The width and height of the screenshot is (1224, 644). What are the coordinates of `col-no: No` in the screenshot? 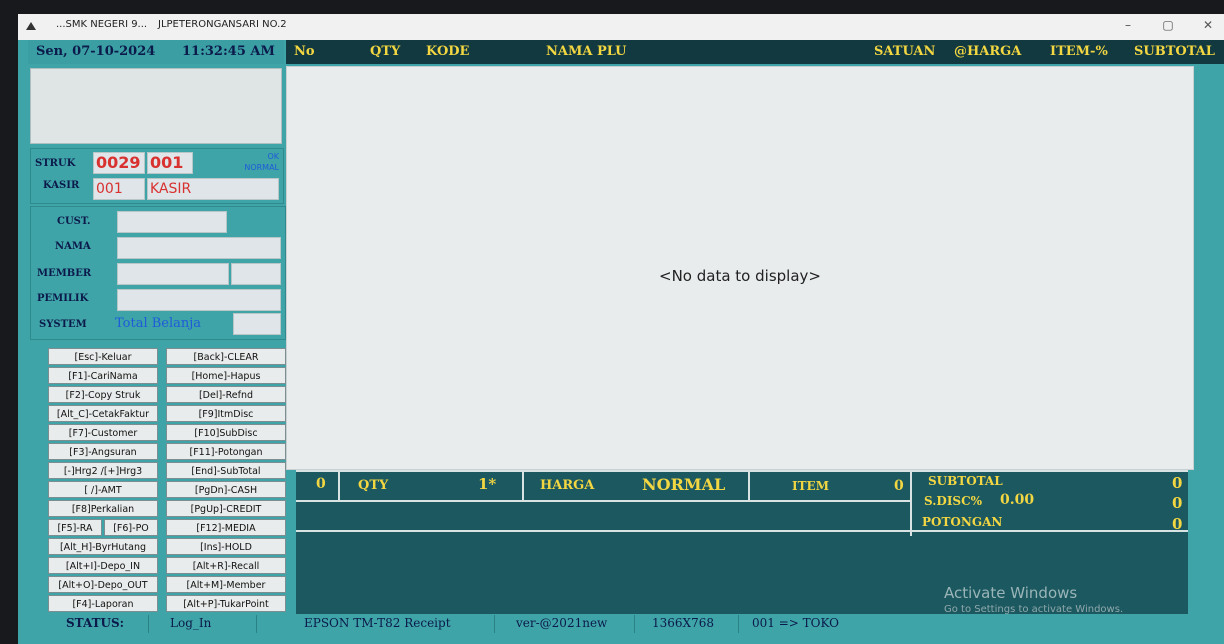 It's located at (304, 51).